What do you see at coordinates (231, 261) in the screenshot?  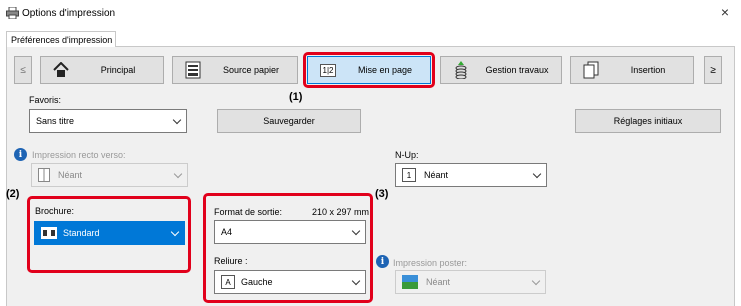 I see `binding-label: Reliure :` at bounding box center [231, 261].